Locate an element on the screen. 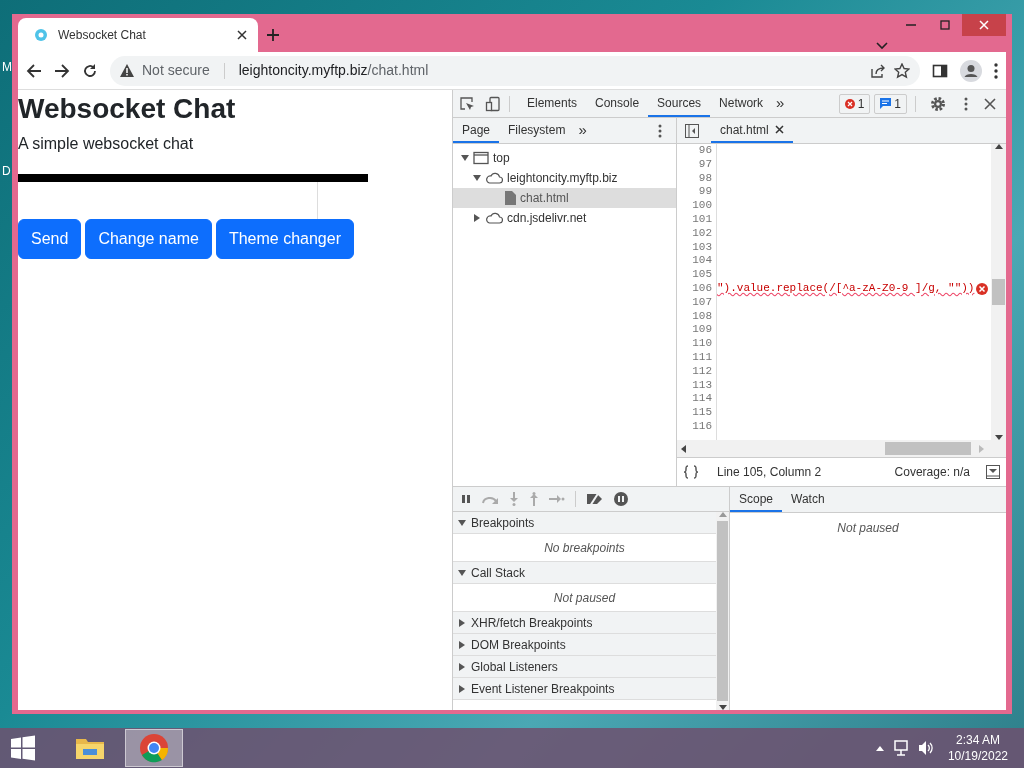 The image size is (1024, 768). taskbar-app is located at coordinates (154, 748).